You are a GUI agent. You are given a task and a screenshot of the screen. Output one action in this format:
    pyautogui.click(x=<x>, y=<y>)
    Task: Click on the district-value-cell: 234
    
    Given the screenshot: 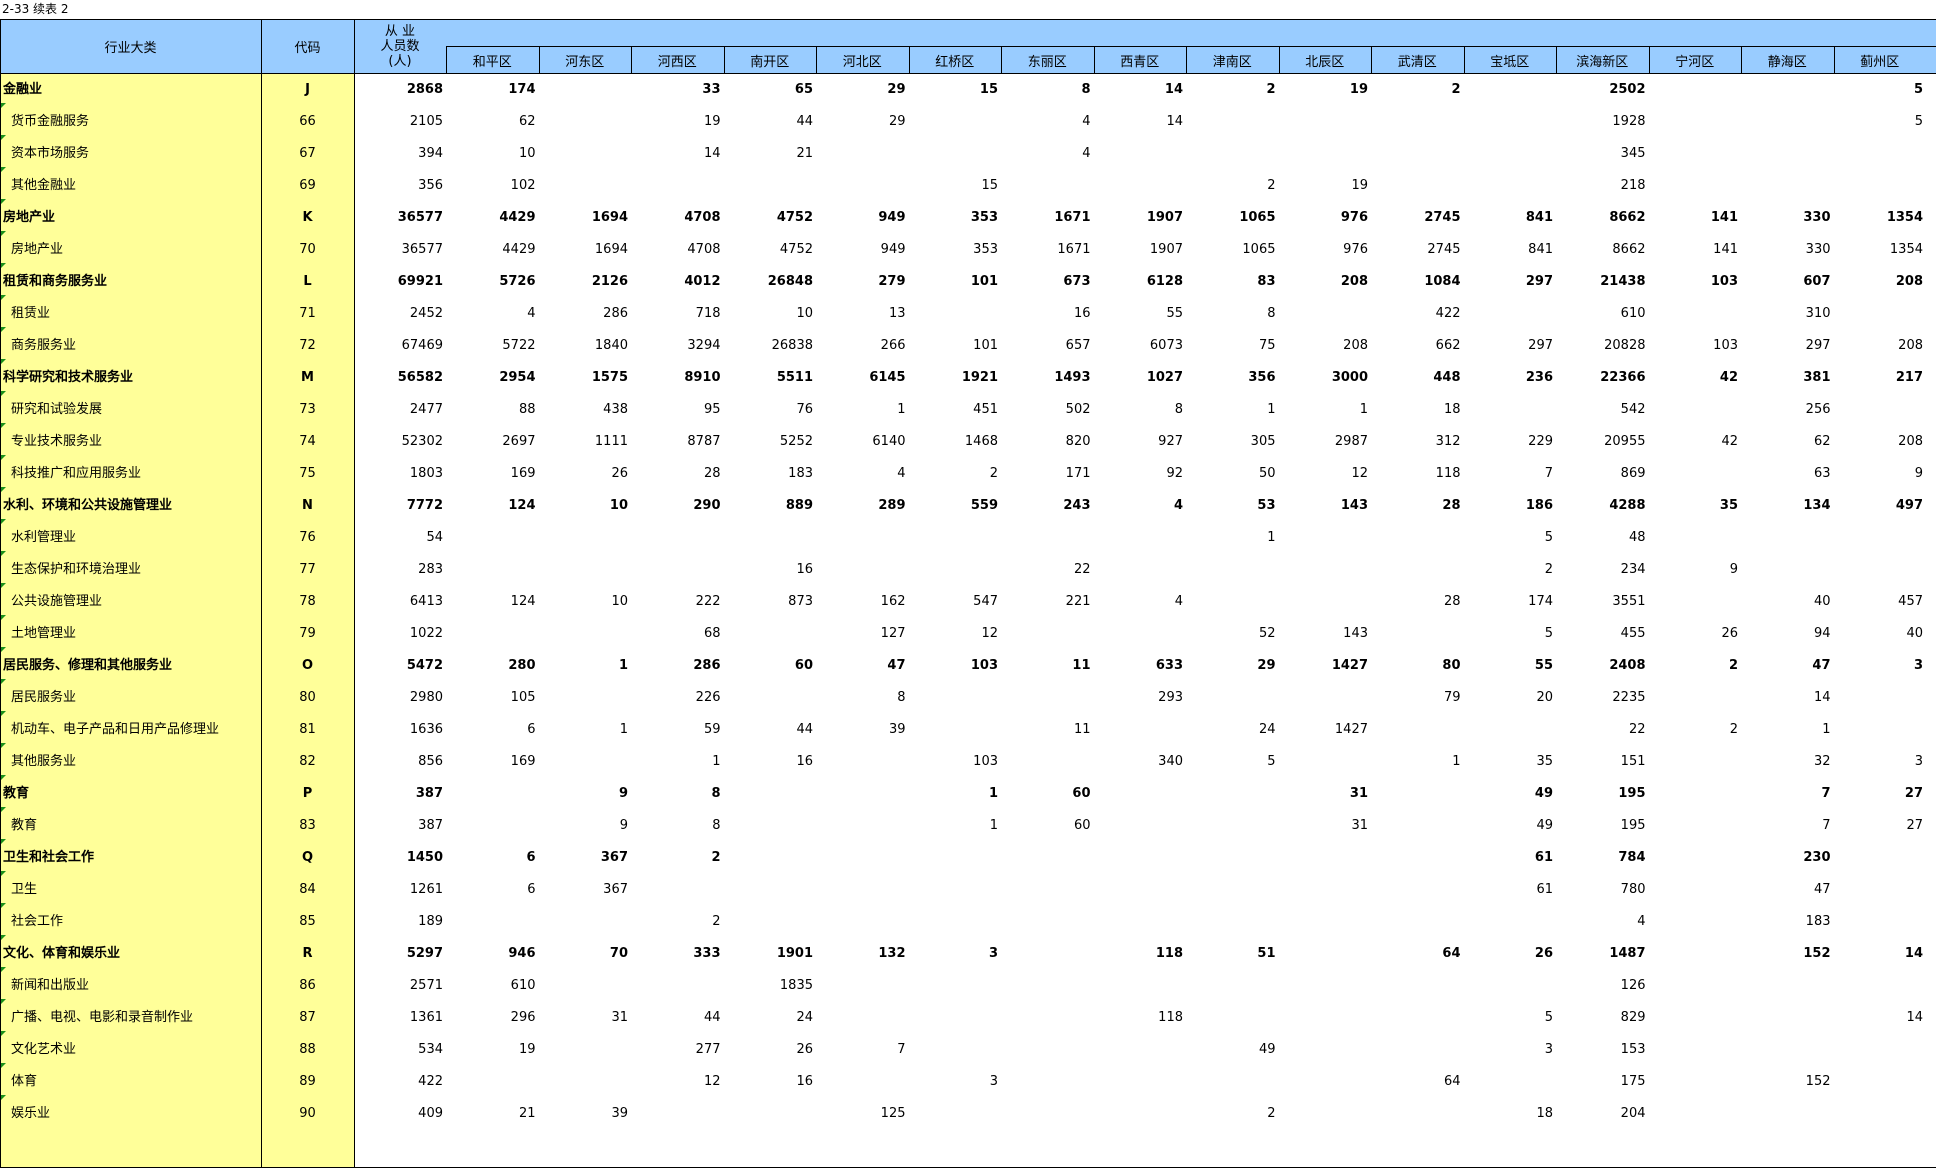 What is the action you would take?
    pyautogui.click(x=1633, y=569)
    